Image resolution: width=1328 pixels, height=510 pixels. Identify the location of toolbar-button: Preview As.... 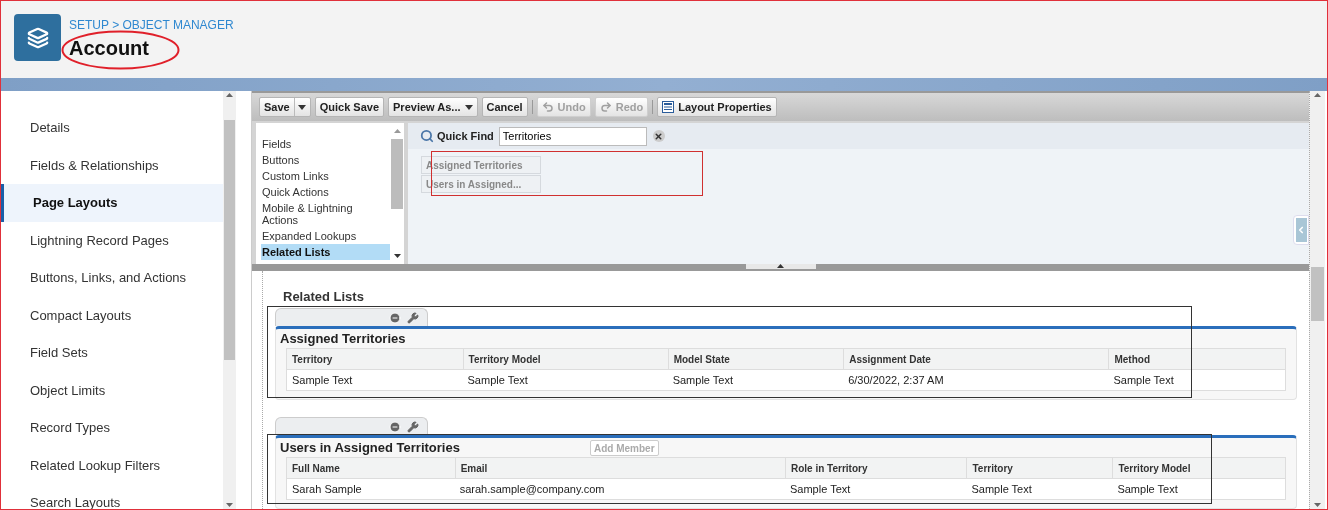
(433, 107).